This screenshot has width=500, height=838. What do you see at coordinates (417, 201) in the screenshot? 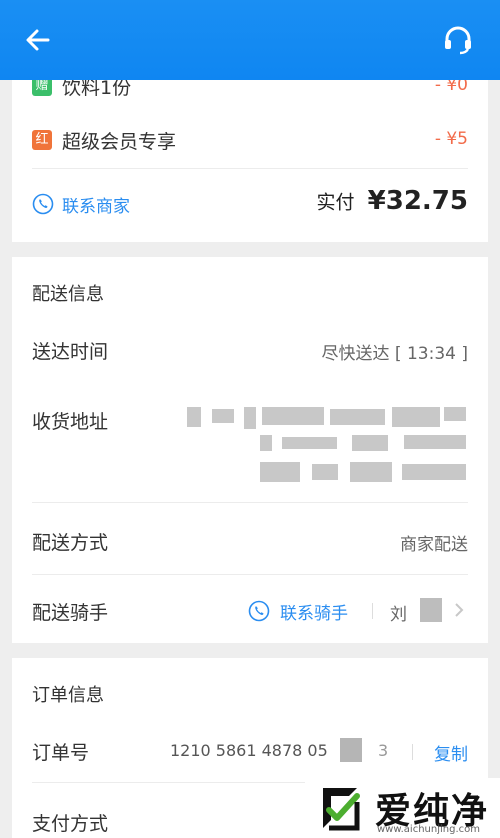
I see `paid-amount: ¥32.75` at bounding box center [417, 201].